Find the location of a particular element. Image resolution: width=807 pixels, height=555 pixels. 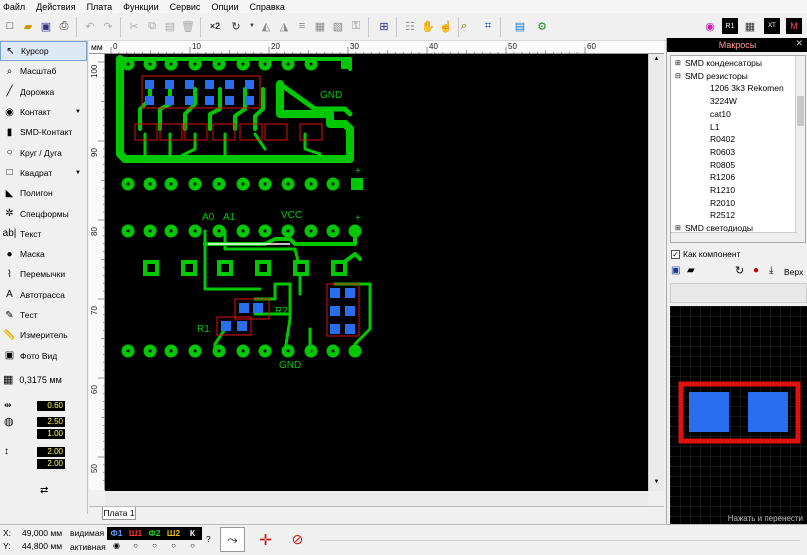

open-macro-icon: ▰ is located at coordinates (691, 270).